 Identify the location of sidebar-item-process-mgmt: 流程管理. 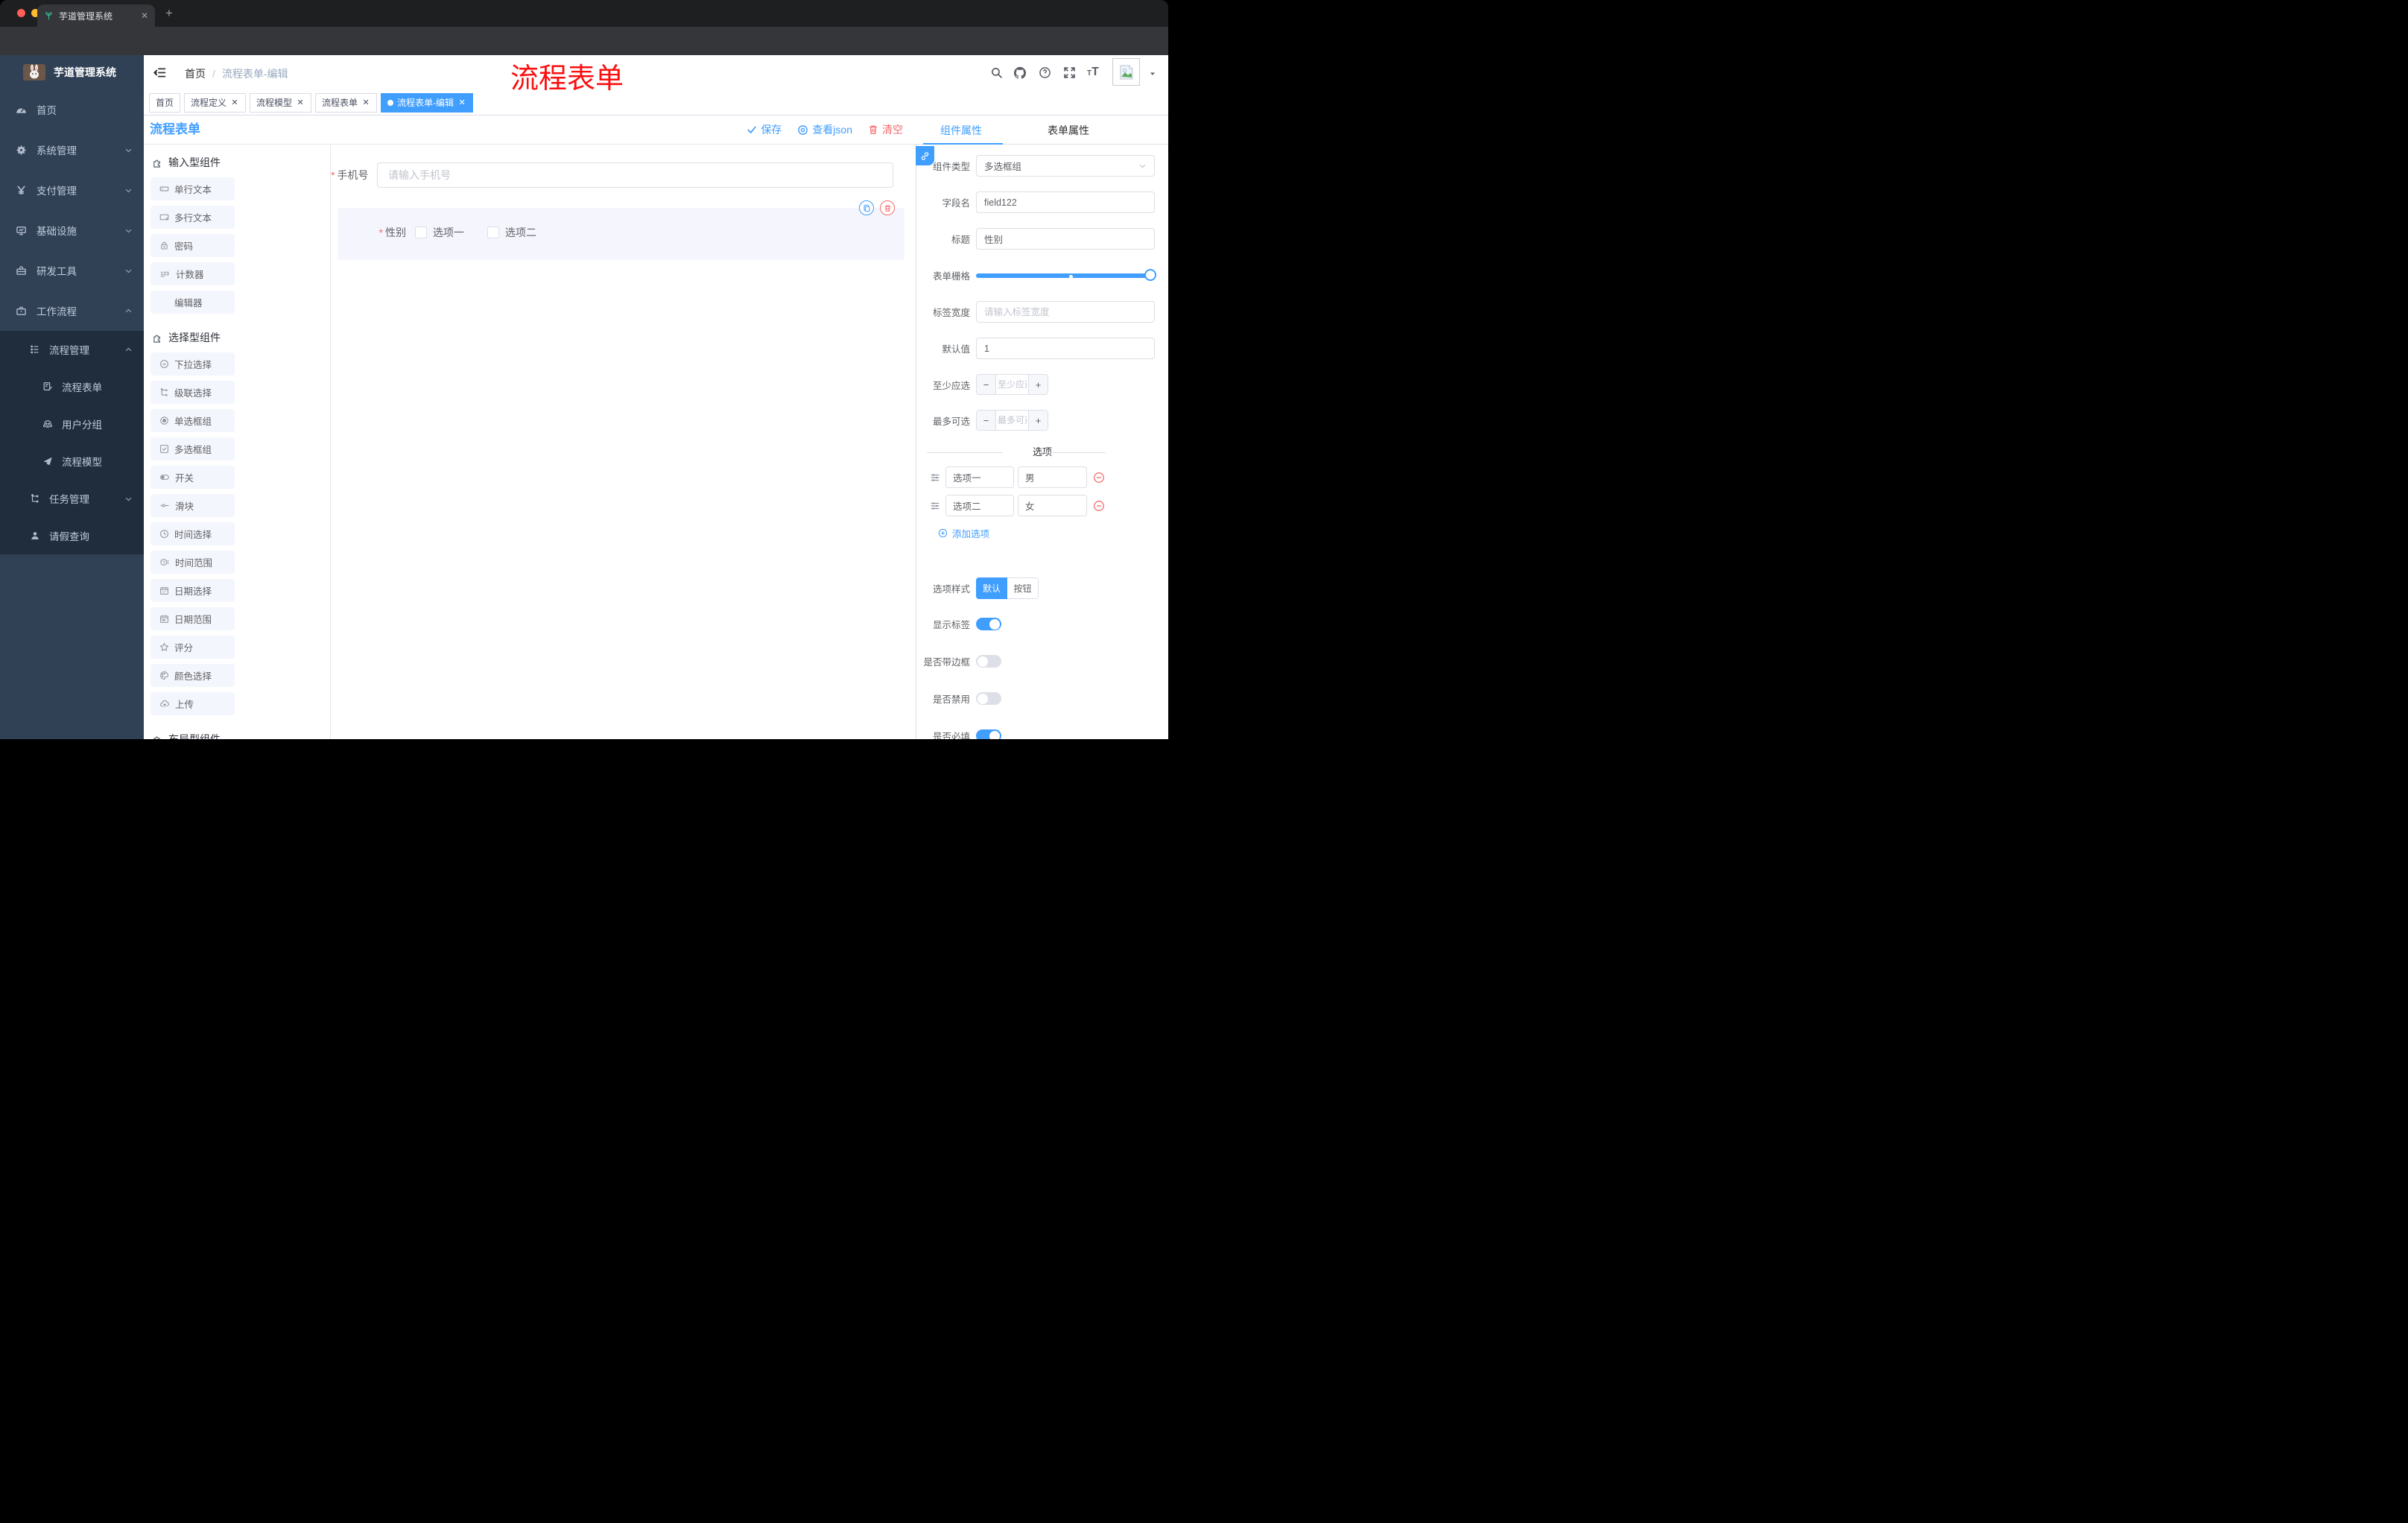
(72, 350).